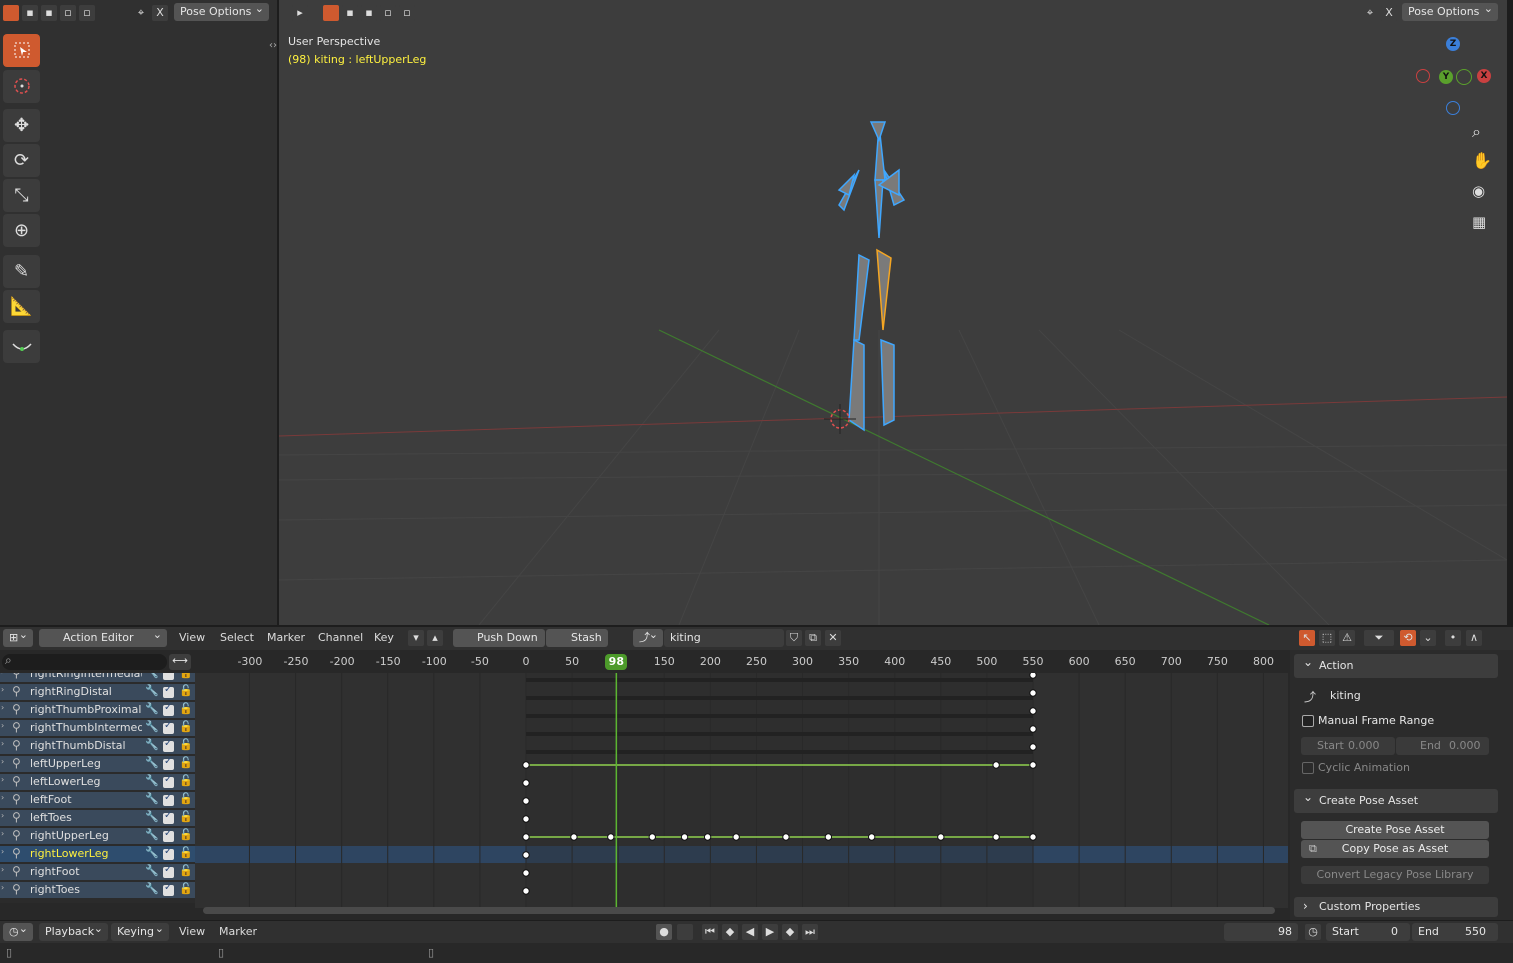  Describe the element at coordinates (21, 271) in the screenshot. I see `annotate-tool: ✎` at that location.